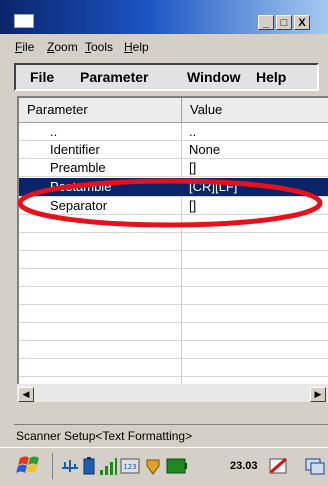 The width and height of the screenshot is (328, 486). What do you see at coordinates (75, 149) in the screenshot?
I see `parameter-cell: Identifier` at bounding box center [75, 149].